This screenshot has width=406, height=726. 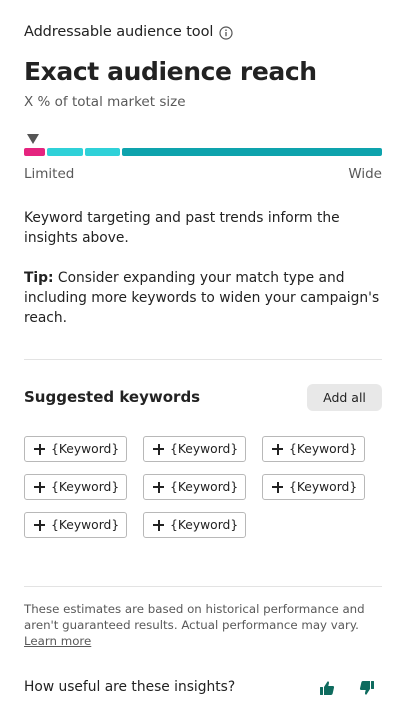 I want to click on suggested-keywords-heading: Suggested keywords, so click(x=112, y=397).